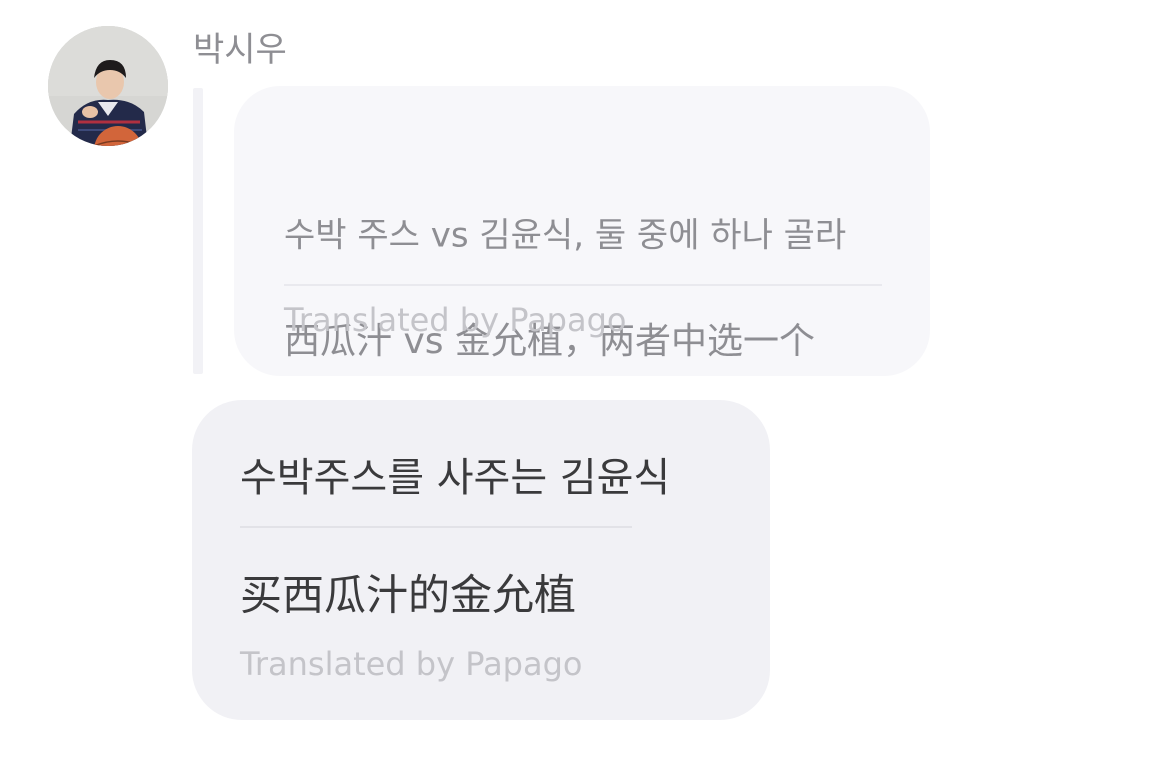  I want to click on sender-avatar, so click(108, 86).